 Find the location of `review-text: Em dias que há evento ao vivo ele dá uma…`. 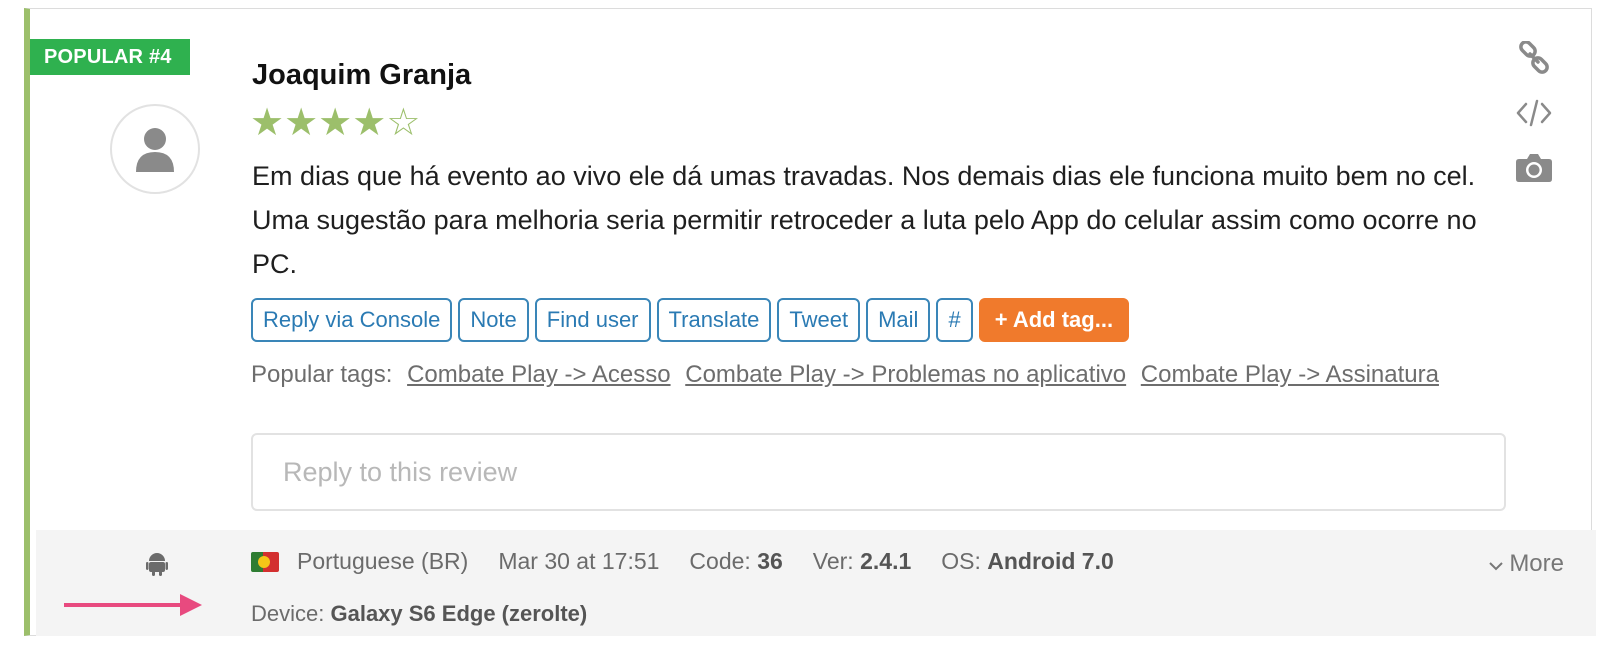

review-text: Em dias que há evento ao vivo ele dá uma… is located at coordinates (864, 220).